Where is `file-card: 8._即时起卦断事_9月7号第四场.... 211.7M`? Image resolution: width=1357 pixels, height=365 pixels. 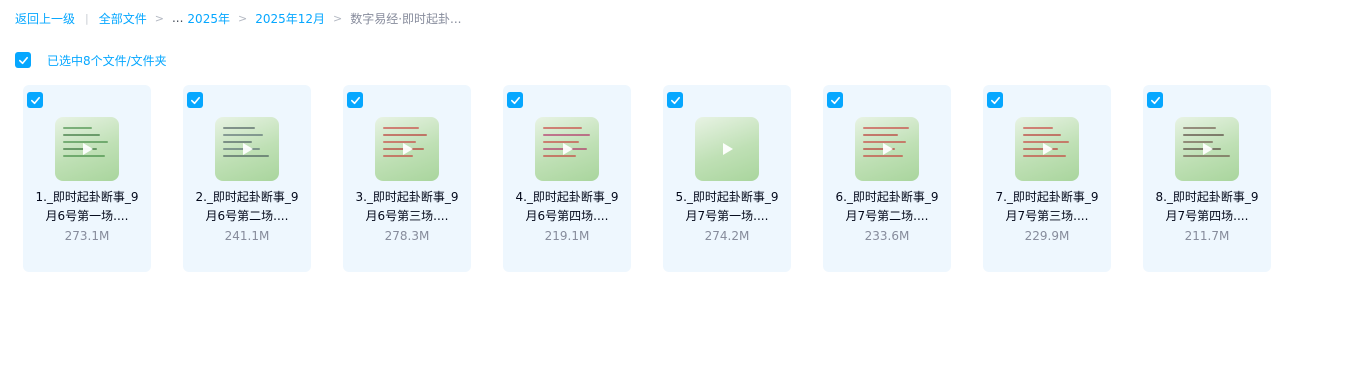
file-card: 8._即时起卦断事_9月7号第四场.... 211.7M is located at coordinates (1207, 178).